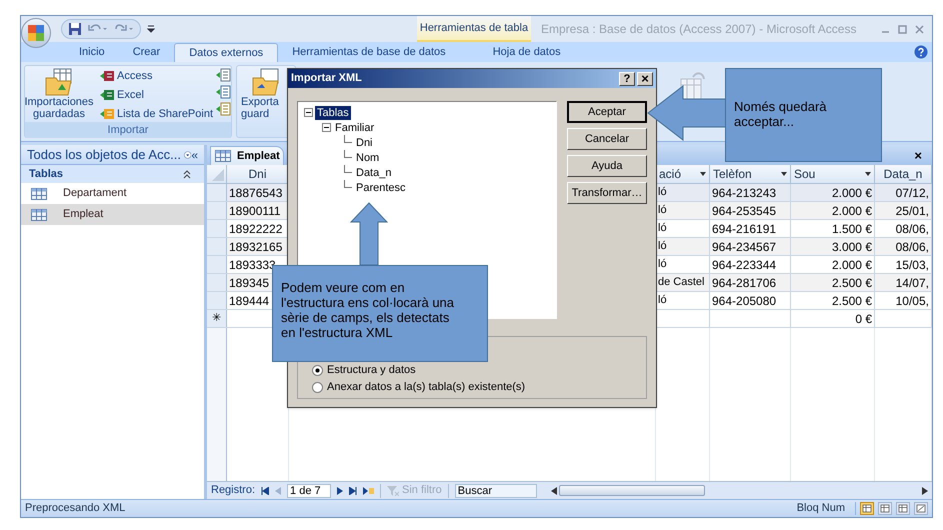 This screenshot has height=530, width=943. What do you see at coordinates (380, 313) in the screenshot?
I see `callout-note: Podem veure com en l'estructura ens col·locarà una sèrie de camps, els detectats en l'estructura XML` at bounding box center [380, 313].